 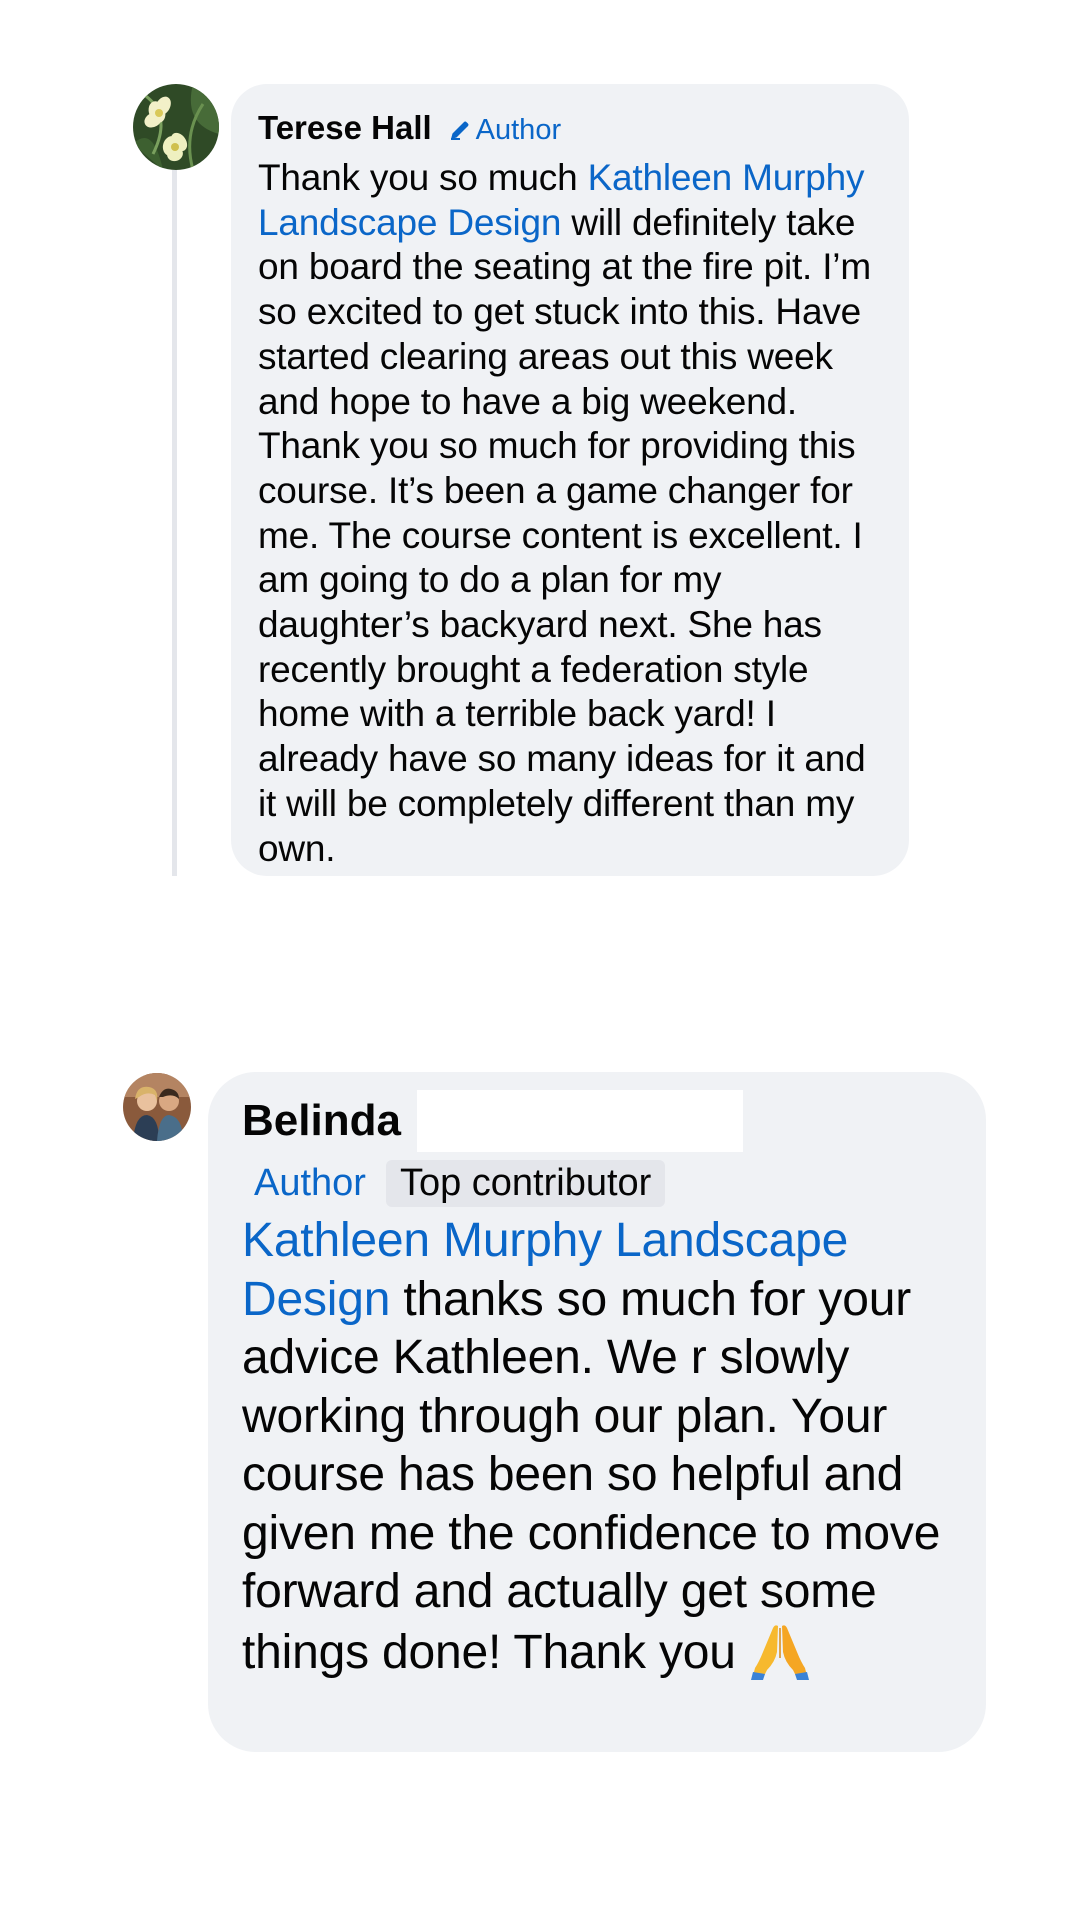 What do you see at coordinates (174, 523) in the screenshot?
I see `reply-thread-line` at bounding box center [174, 523].